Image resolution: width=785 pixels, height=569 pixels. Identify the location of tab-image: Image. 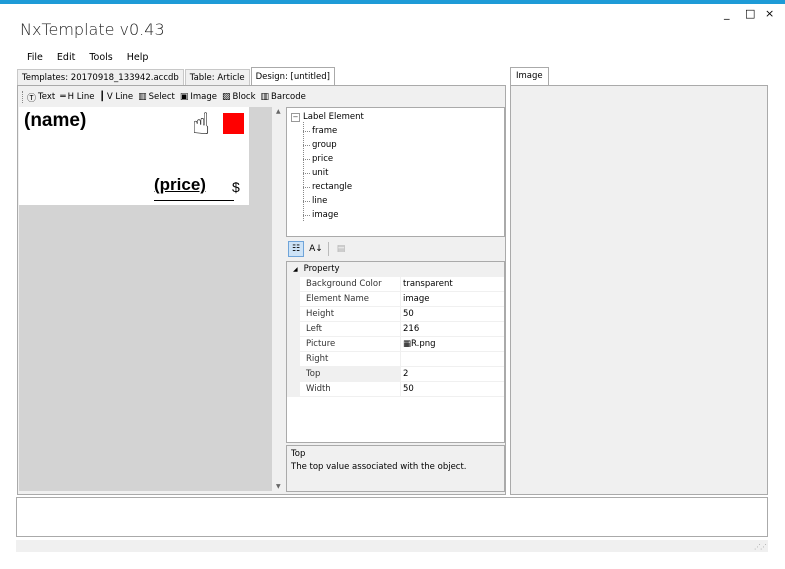
(529, 76).